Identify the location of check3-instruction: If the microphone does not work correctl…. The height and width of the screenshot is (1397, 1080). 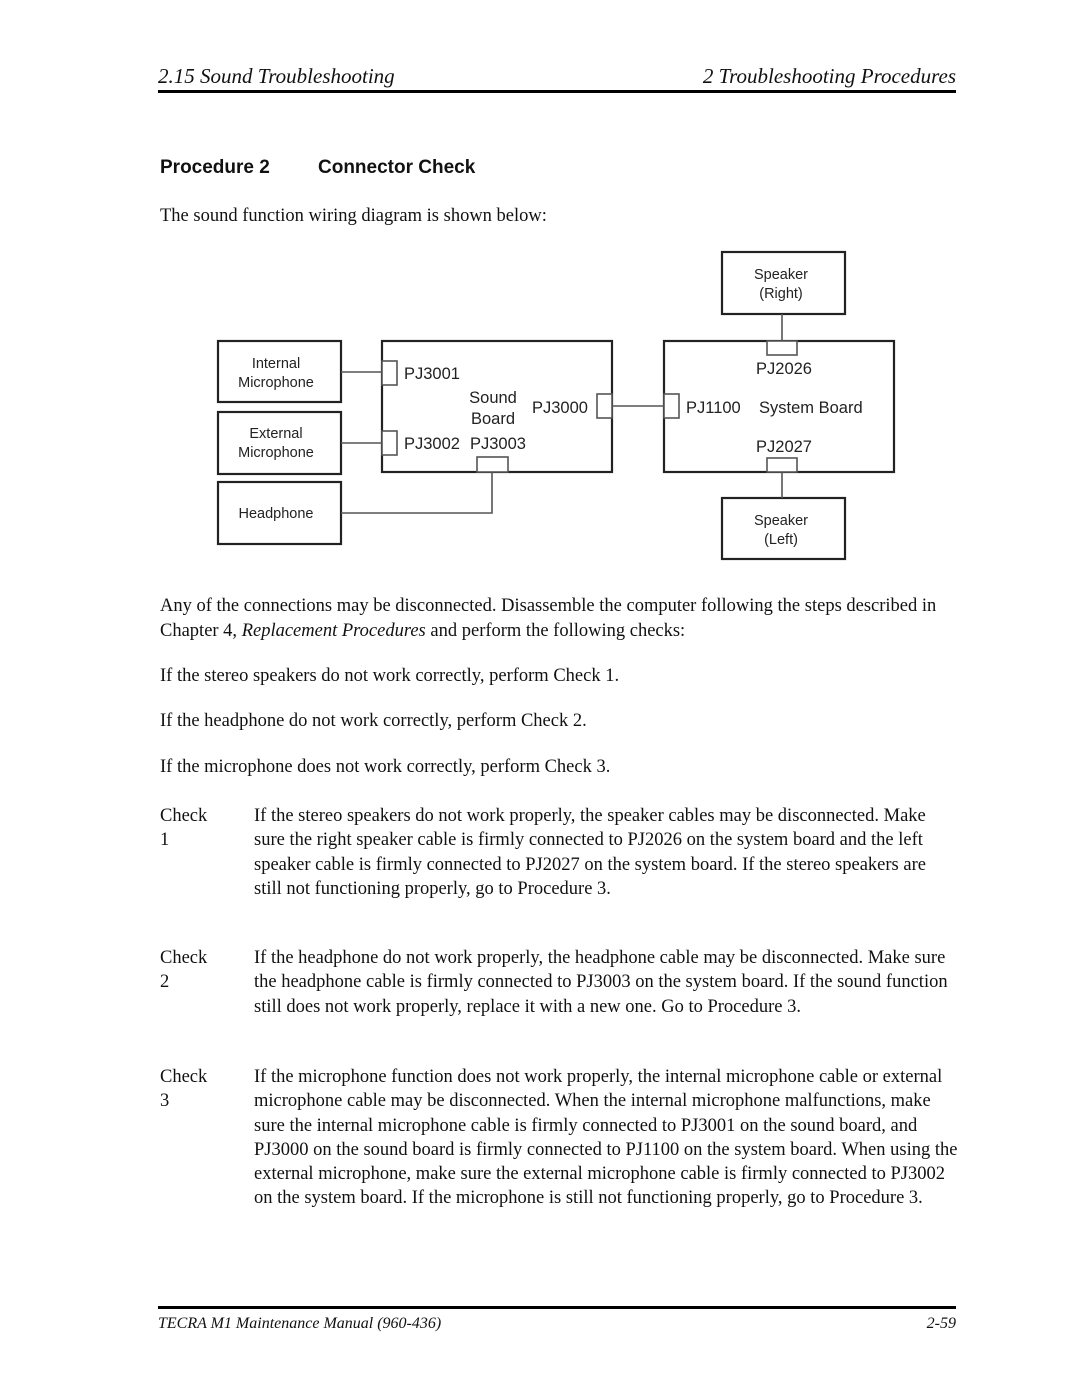
(385, 767).